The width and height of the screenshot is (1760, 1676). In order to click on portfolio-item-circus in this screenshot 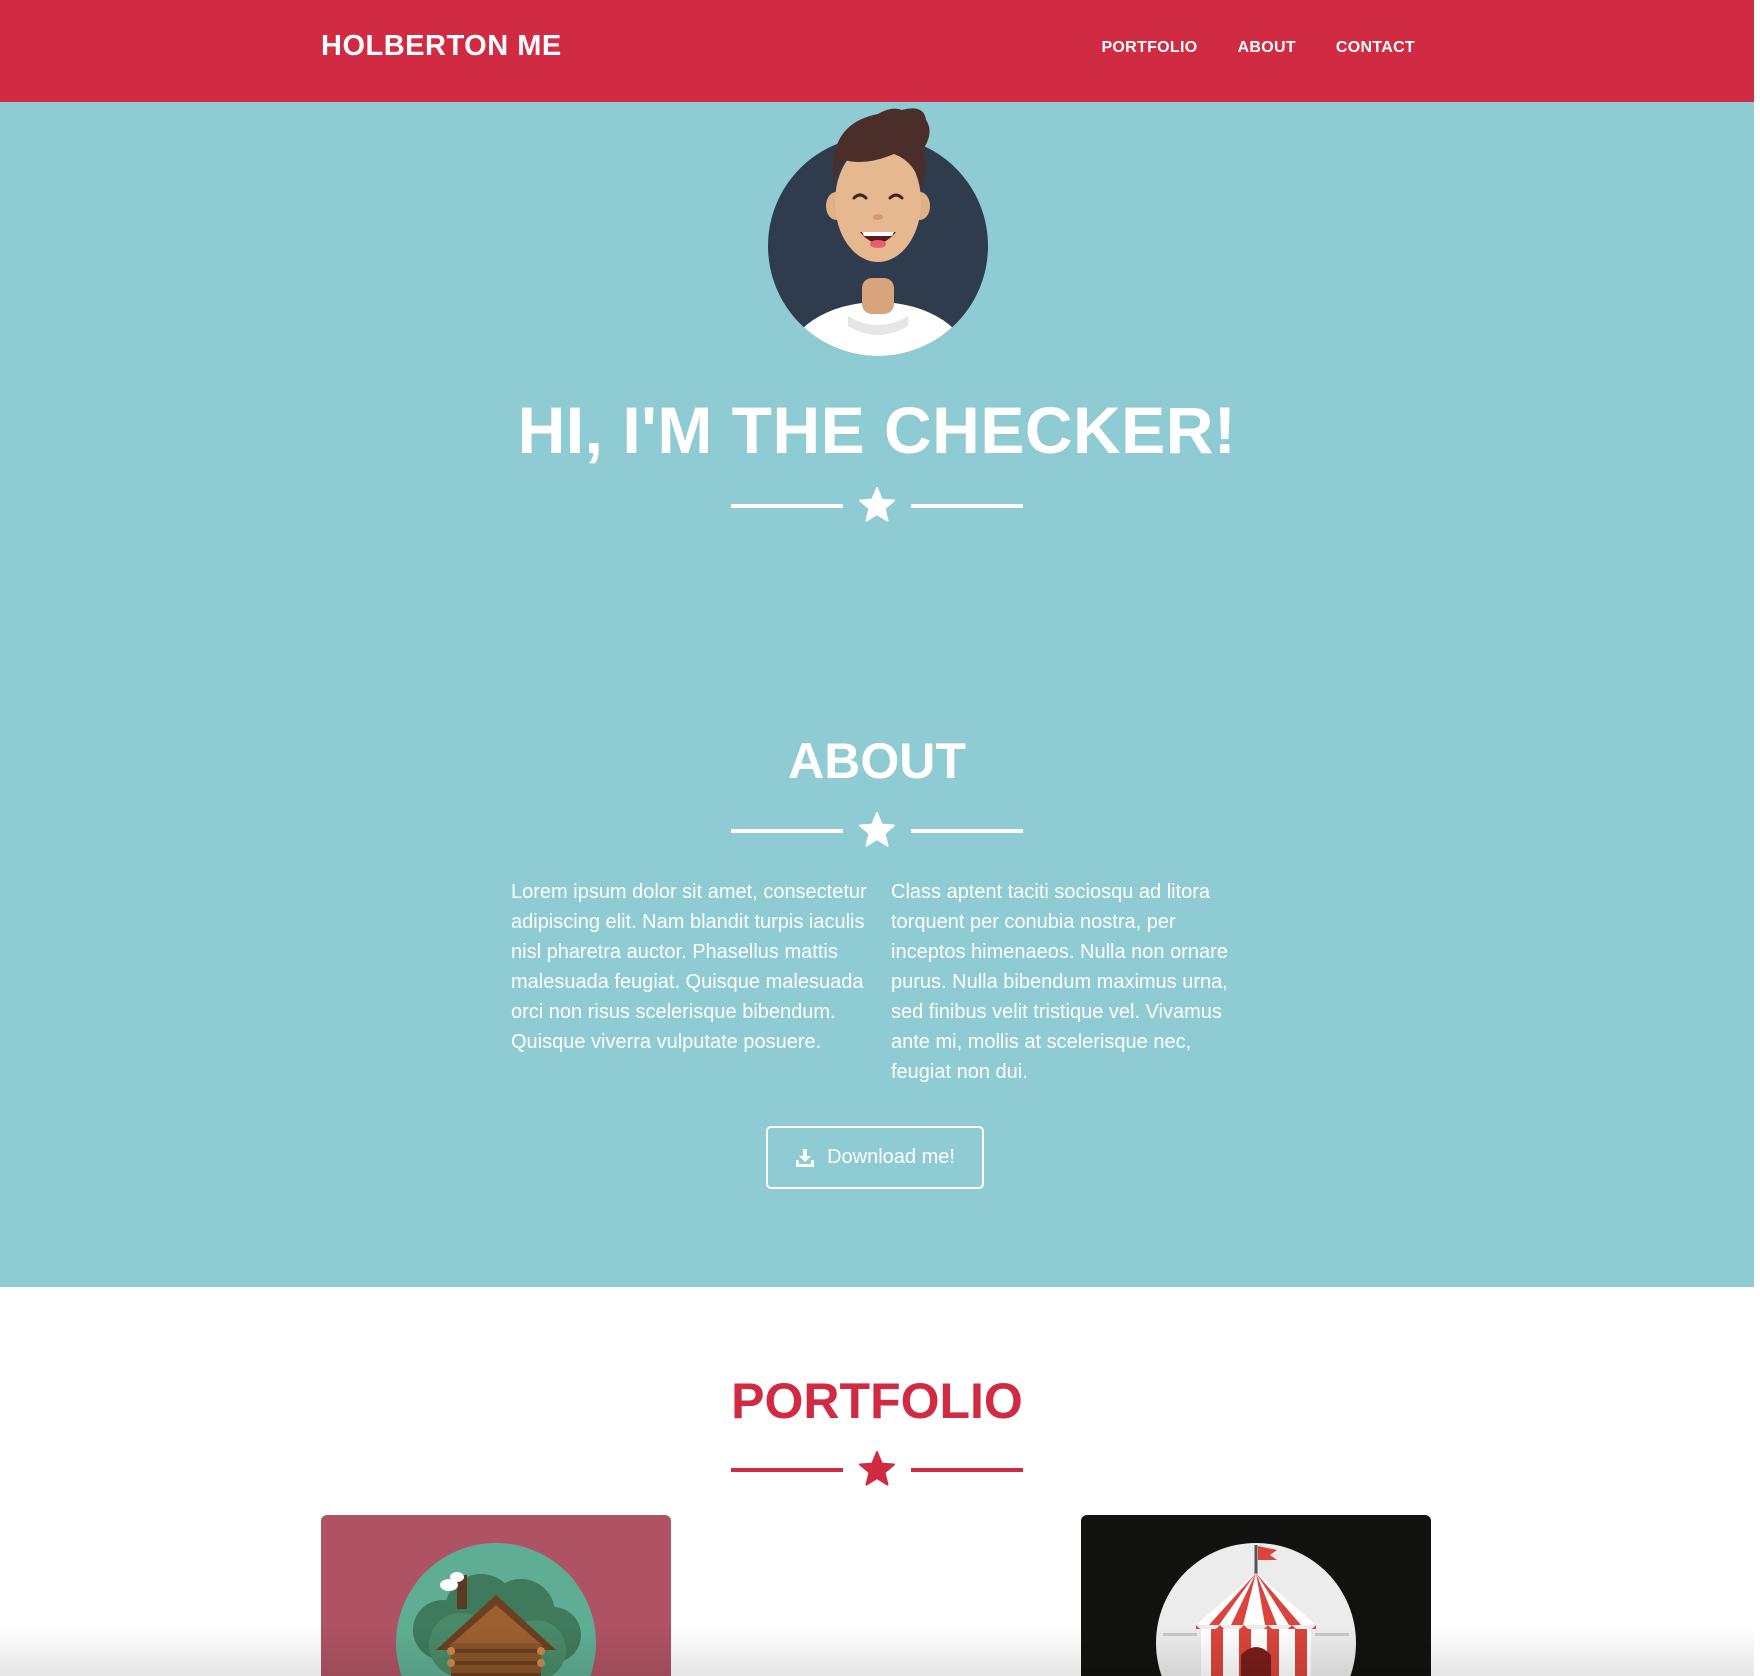, I will do `click(1256, 1595)`.